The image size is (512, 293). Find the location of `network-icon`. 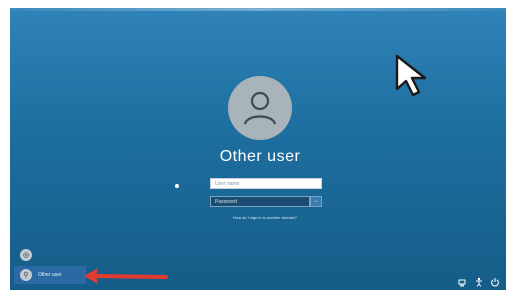

network-icon is located at coordinates (463, 280).